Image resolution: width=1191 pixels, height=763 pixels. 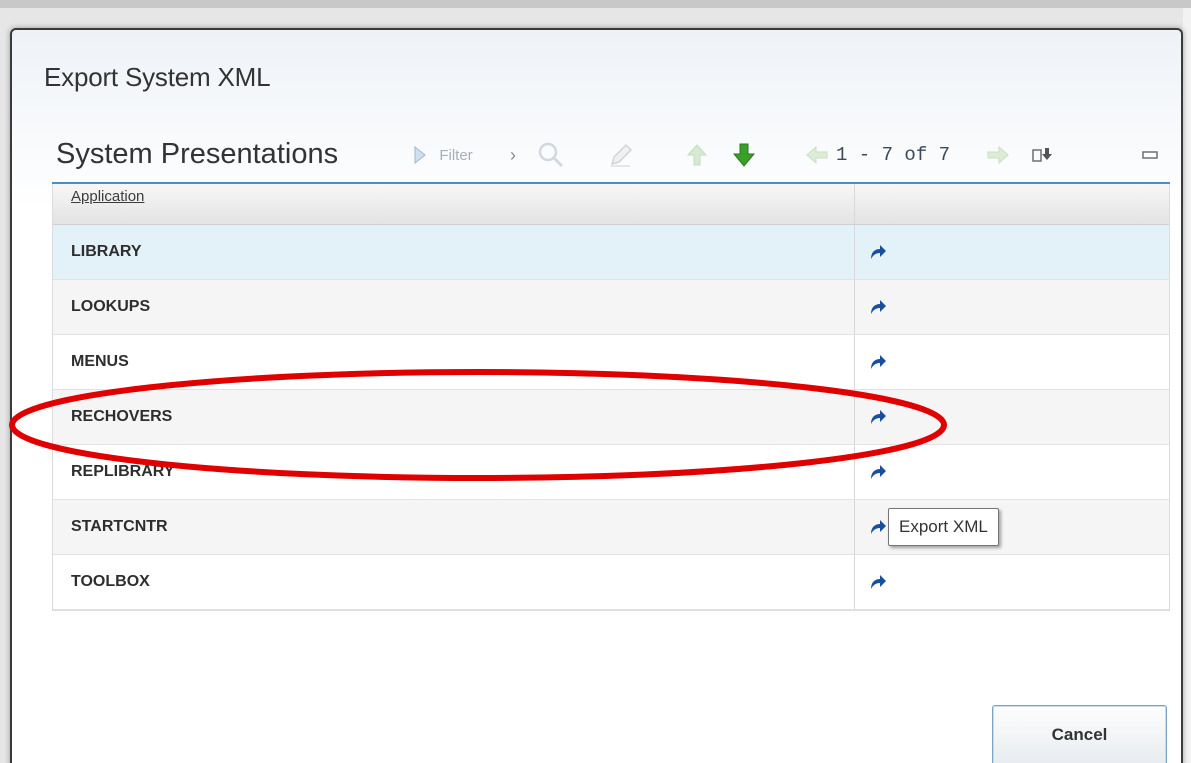 I want to click on minimize-icon, so click(x=1150, y=155).